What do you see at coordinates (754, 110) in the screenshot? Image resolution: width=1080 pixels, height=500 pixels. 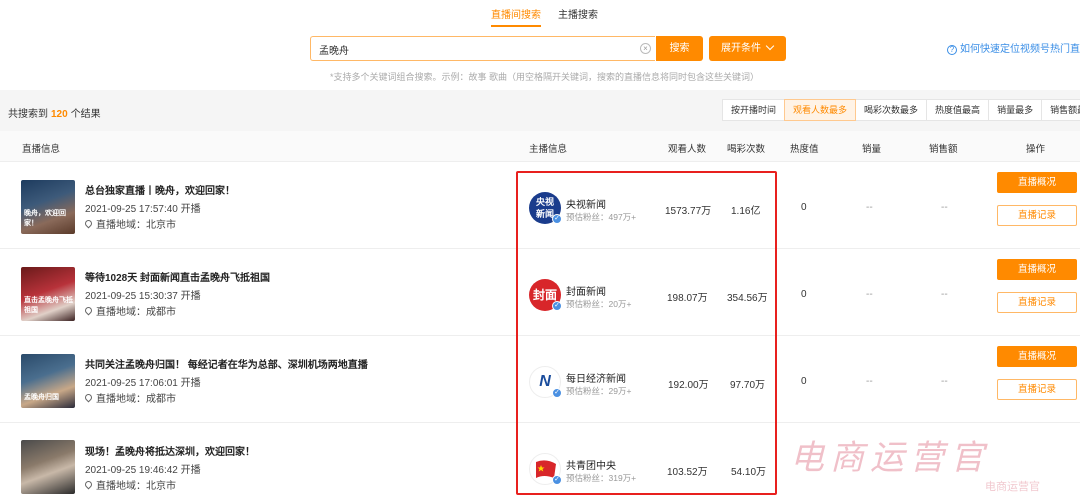 I see `sort-by-start-time: 按开播时间` at bounding box center [754, 110].